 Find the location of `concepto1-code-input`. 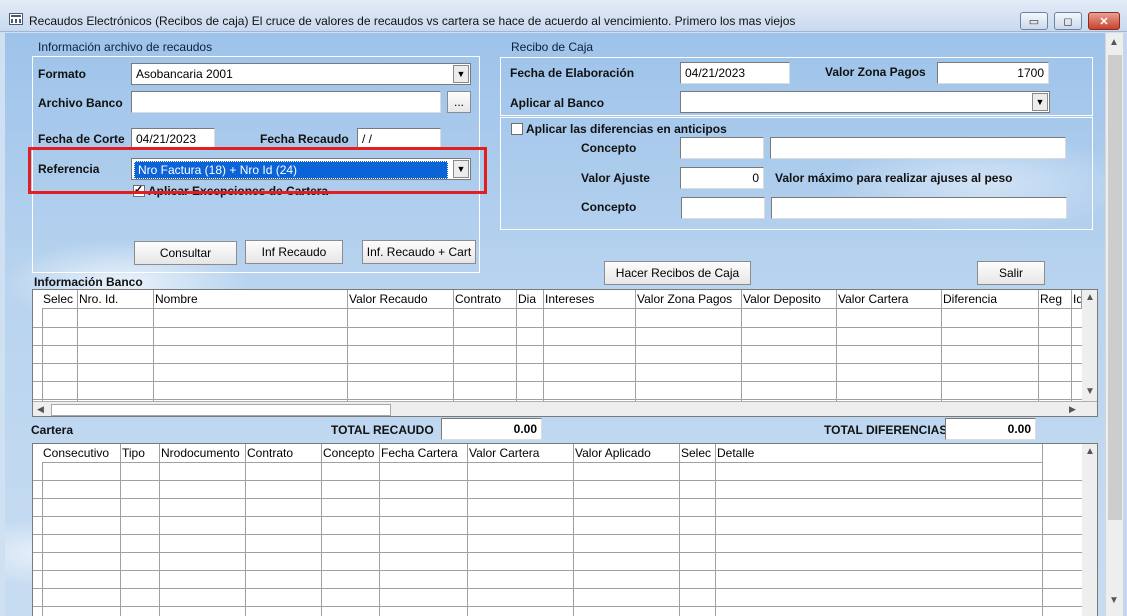

concepto1-code-input is located at coordinates (722, 148).